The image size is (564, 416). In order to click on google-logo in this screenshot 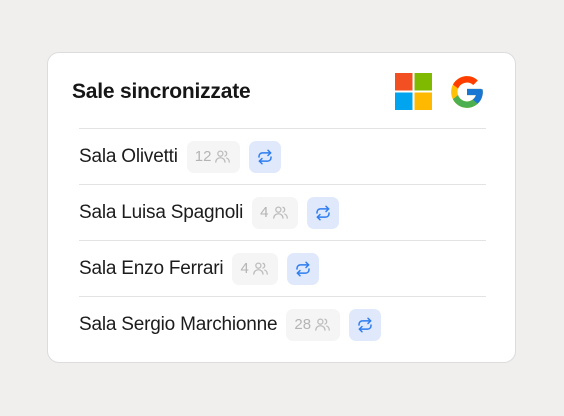, I will do `click(467, 92)`.